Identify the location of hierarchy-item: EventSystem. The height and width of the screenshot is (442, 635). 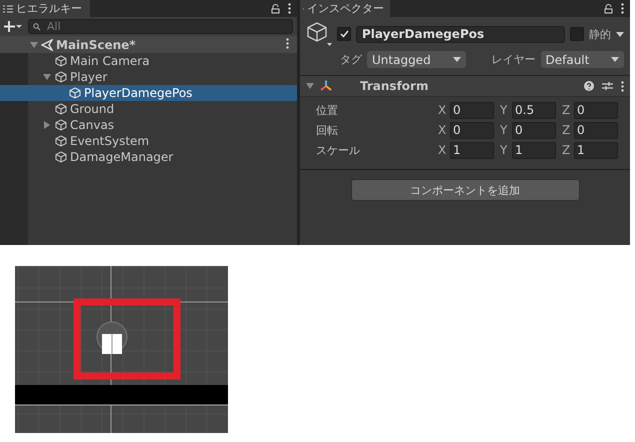
(162, 141).